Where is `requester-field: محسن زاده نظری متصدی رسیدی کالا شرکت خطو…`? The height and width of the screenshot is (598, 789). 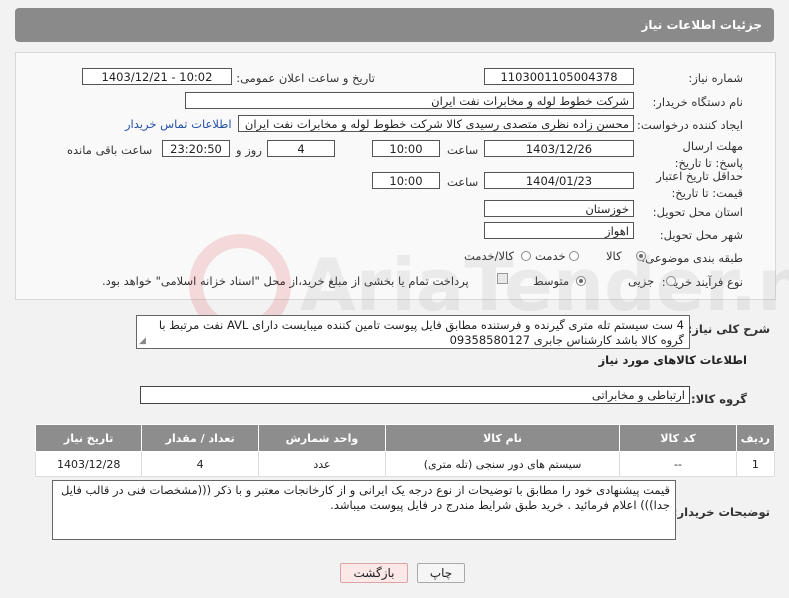
requester-field: محسن زاده نظری متصدی رسیدی کالا شرکت خطو… is located at coordinates (436, 123).